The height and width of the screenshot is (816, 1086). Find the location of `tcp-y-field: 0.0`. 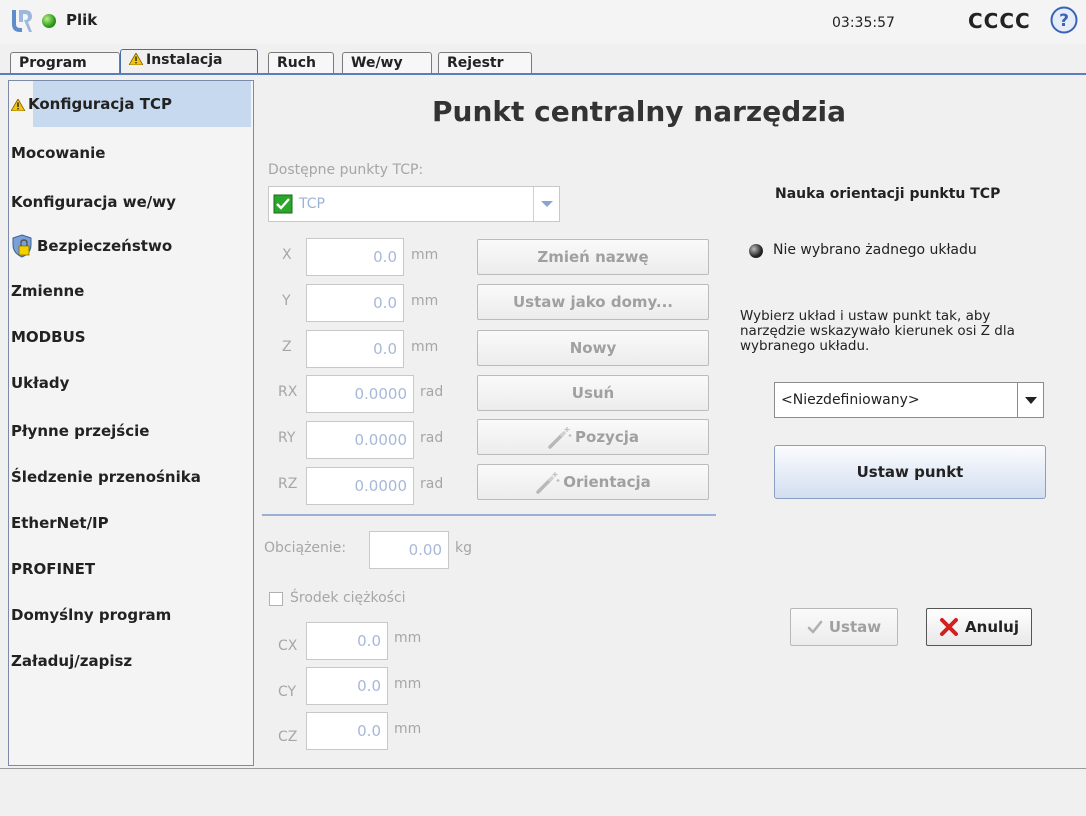

tcp-y-field: 0.0 is located at coordinates (355, 303).